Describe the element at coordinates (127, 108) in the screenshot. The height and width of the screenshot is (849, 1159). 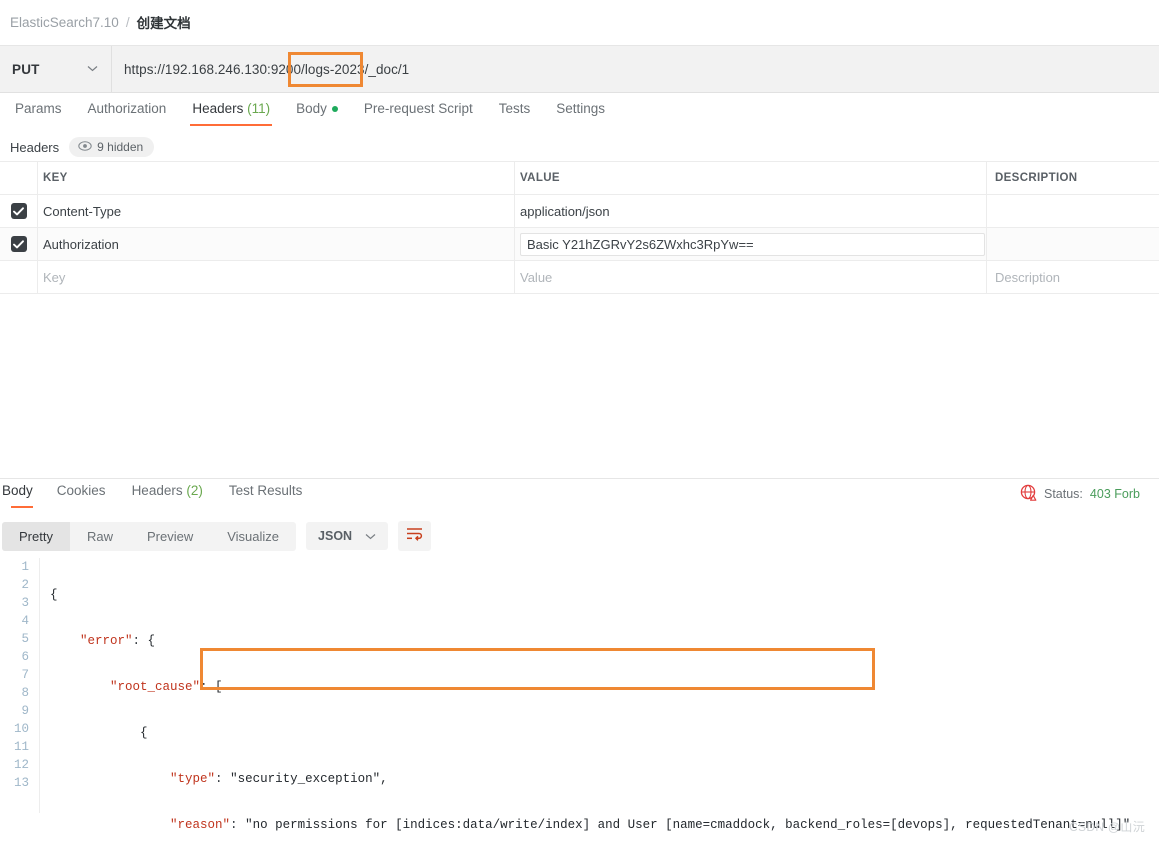
I see `tab-authorization-label: Authorization` at that location.